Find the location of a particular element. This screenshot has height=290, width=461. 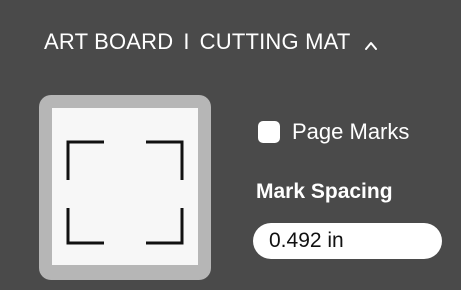

header-art-board: ART BOARD is located at coordinates (109, 41).